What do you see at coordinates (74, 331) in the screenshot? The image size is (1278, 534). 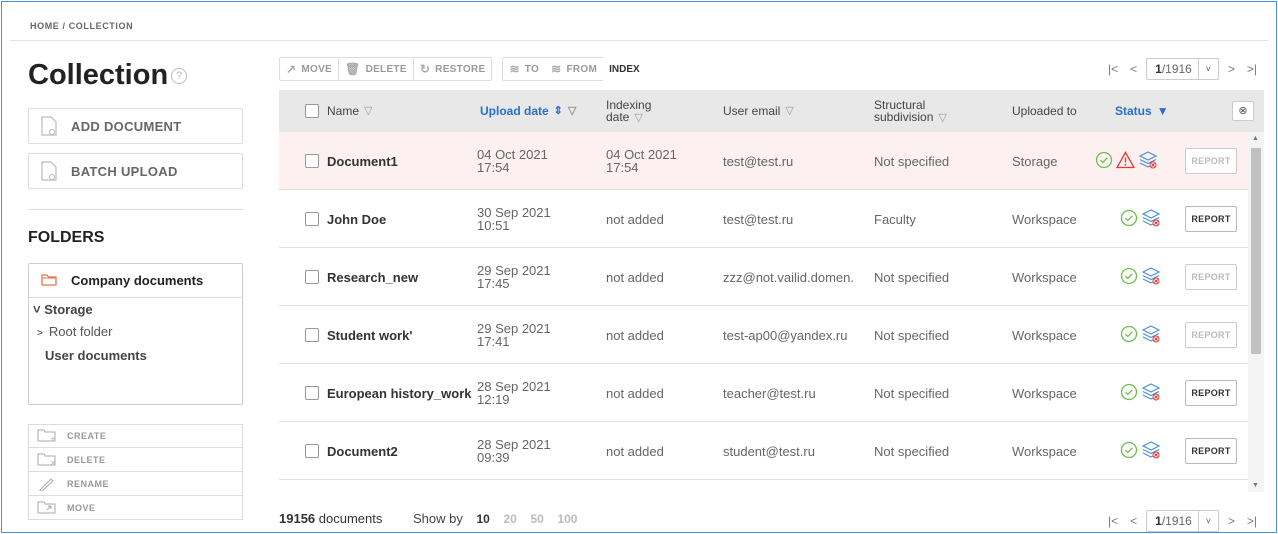 I see `tree-item-root-folder: > Root folder` at bounding box center [74, 331].